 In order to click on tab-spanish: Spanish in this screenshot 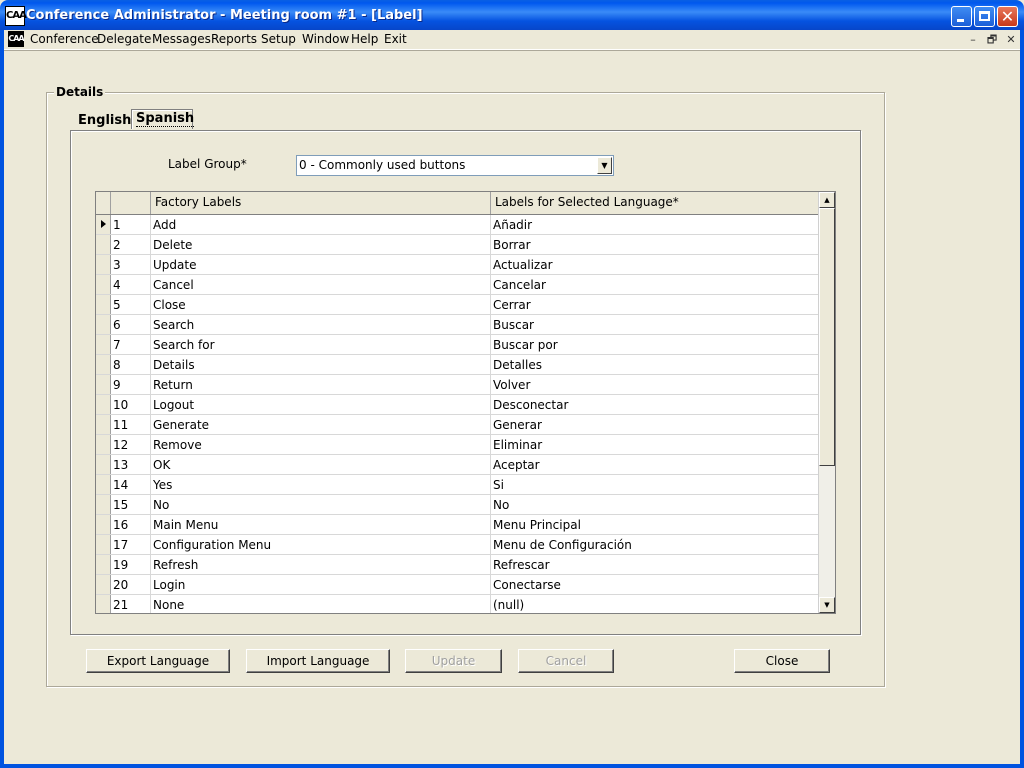, I will do `click(163, 119)`.